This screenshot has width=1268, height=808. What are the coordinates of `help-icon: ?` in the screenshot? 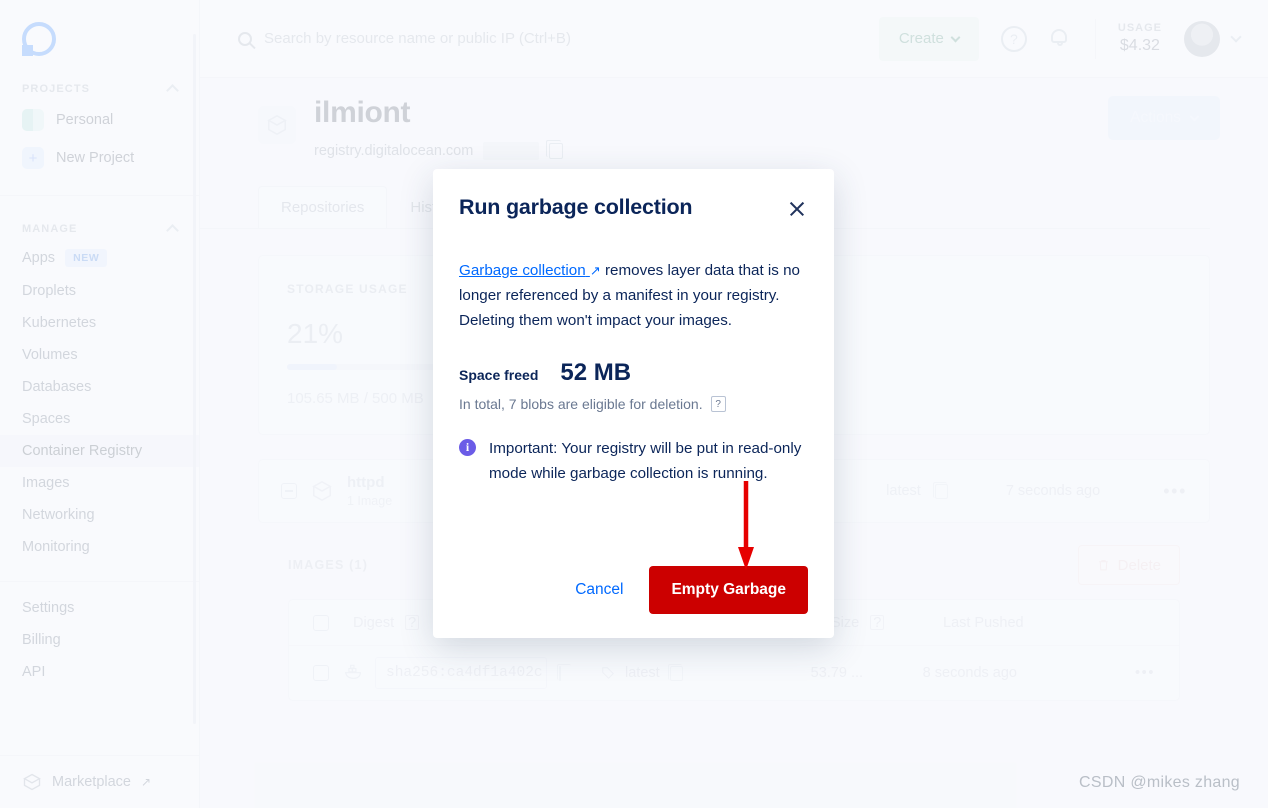 It's located at (718, 404).